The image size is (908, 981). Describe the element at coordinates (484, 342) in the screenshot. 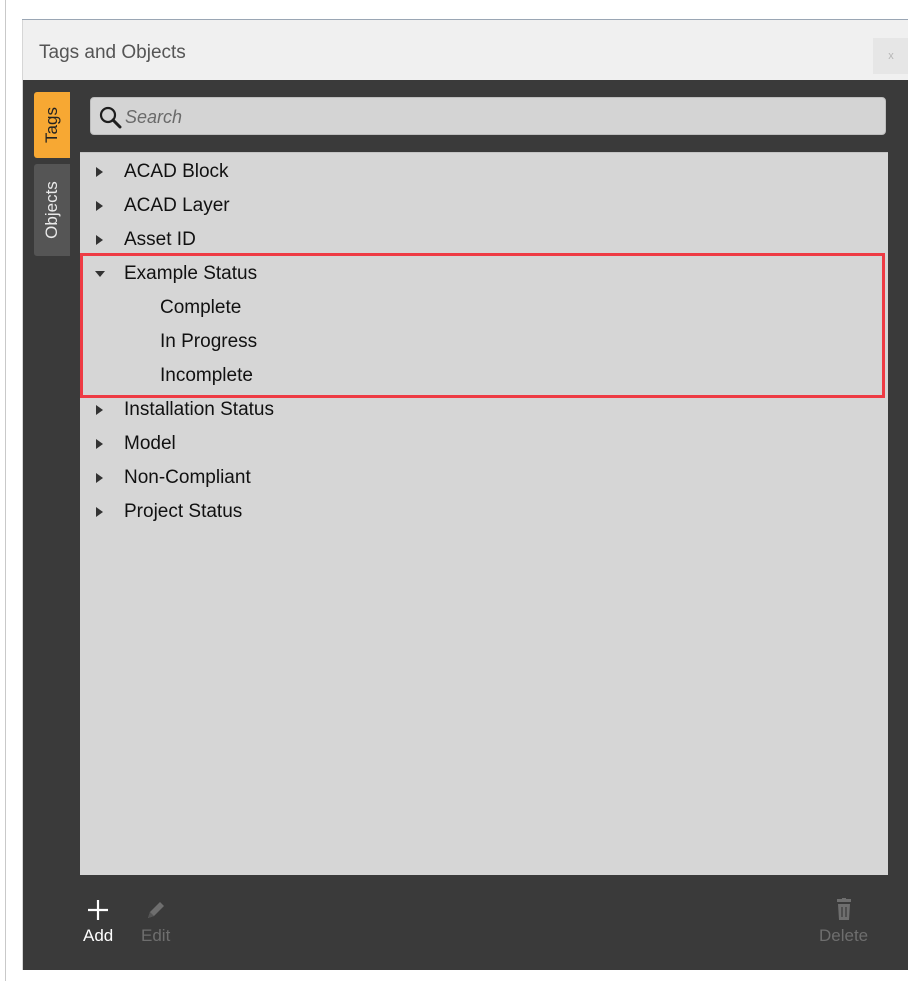

I see `tree-child-in-progress: In Progress` at that location.